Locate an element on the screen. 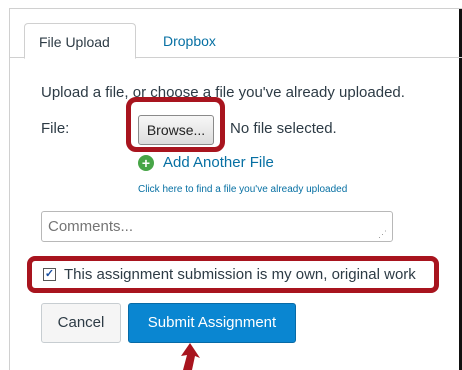 The width and height of the screenshot is (462, 370). file-label: File: is located at coordinates (55, 128).